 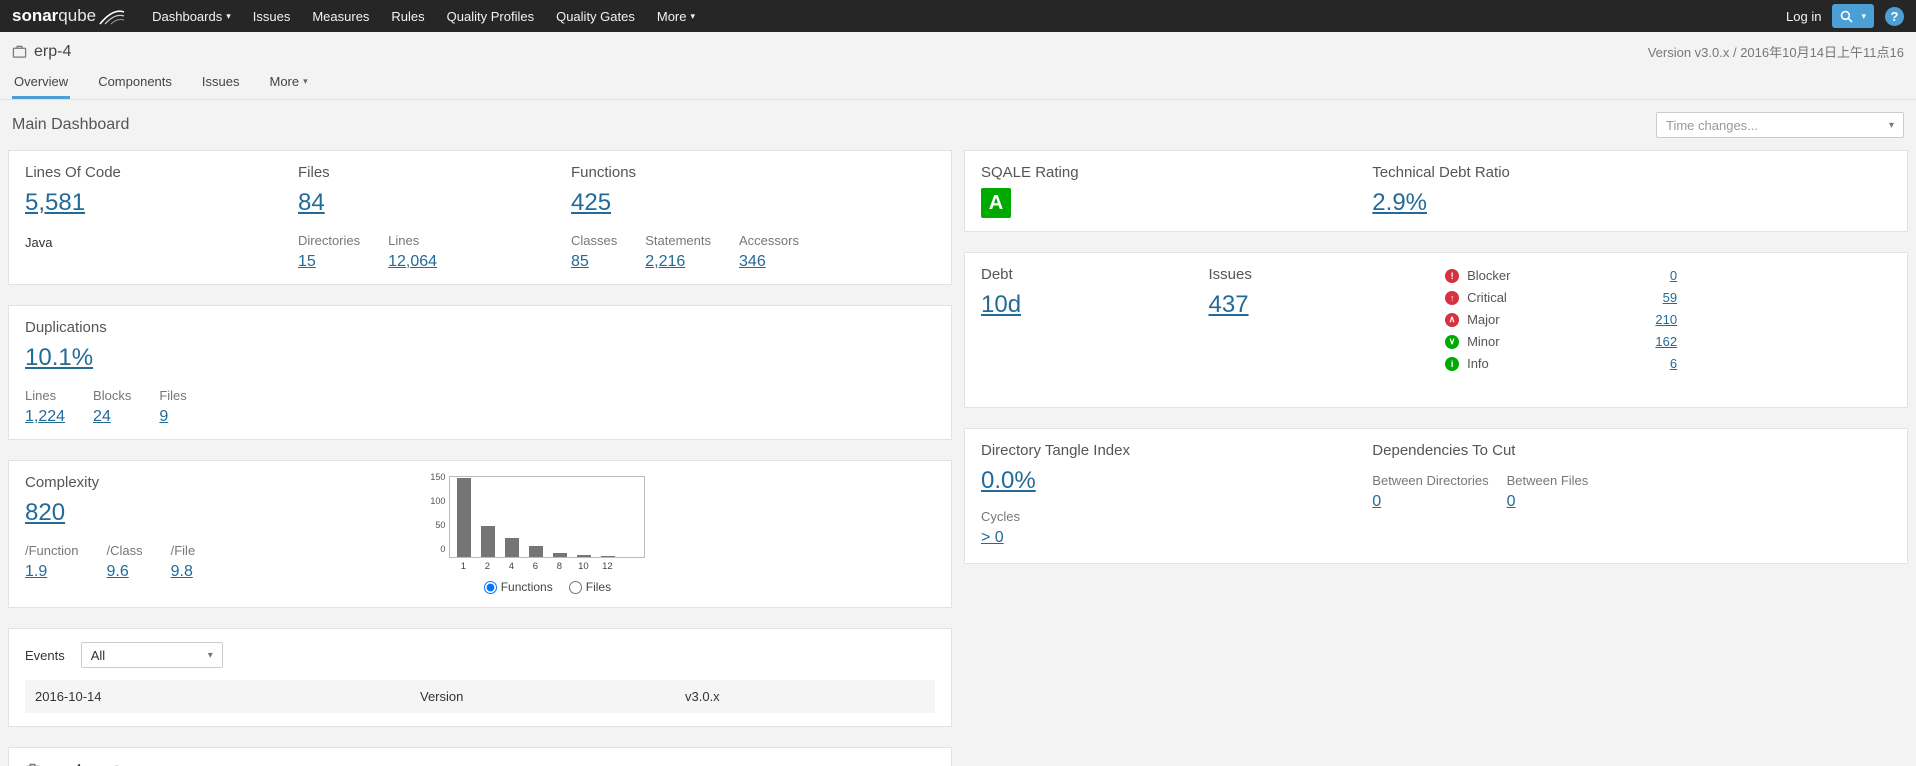 What do you see at coordinates (1561, 297) in the screenshot?
I see `severity-row-critical: ↑ Critical 59` at bounding box center [1561, 297].